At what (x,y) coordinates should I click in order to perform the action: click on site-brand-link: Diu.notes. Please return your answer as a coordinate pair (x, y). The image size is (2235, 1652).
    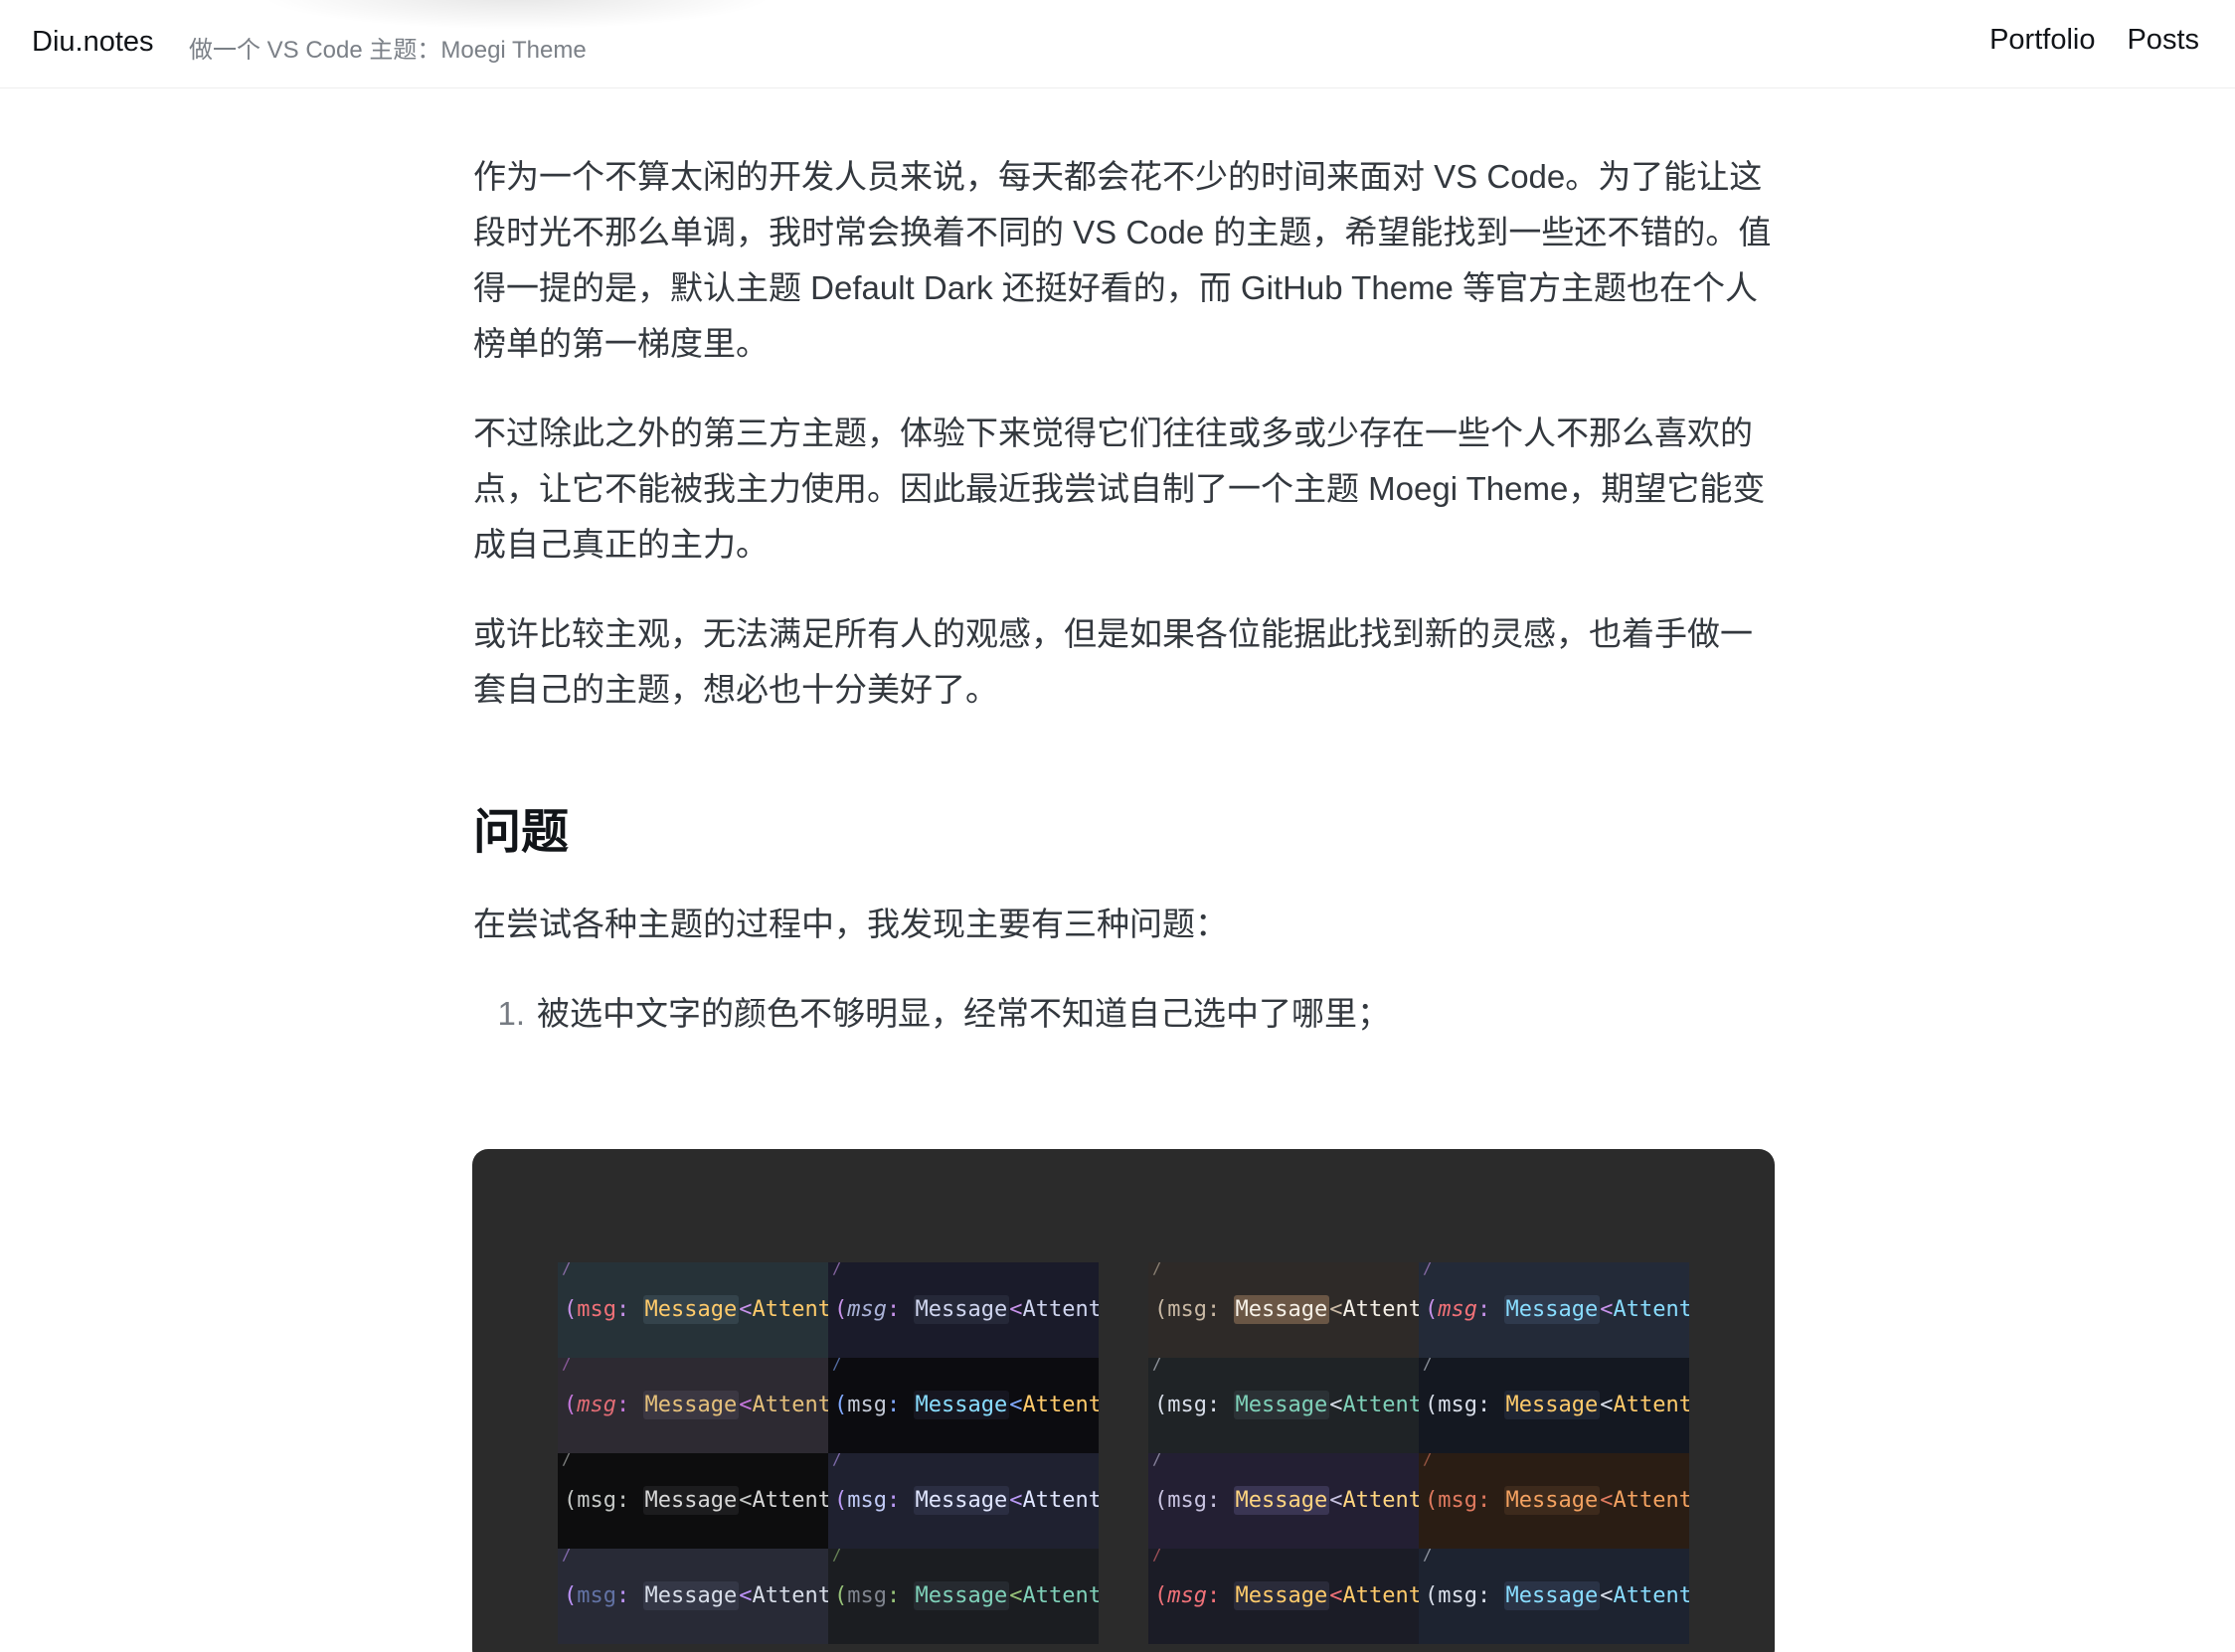
    Looking at the image, I should click on (93, 42).